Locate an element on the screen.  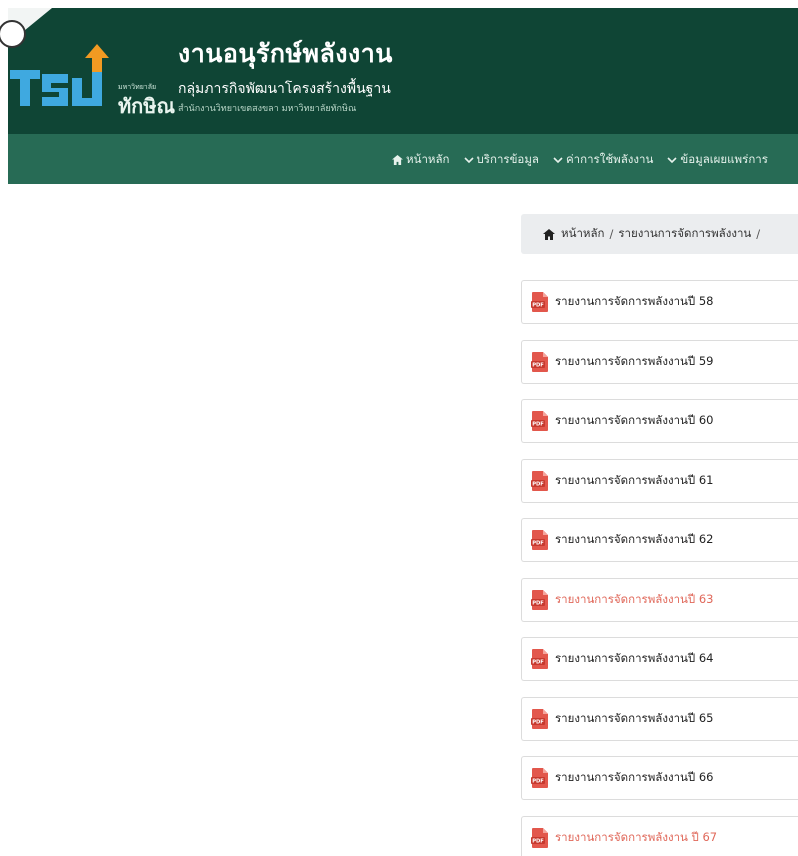
list-item: PDF รายงานการจัดการพลังงานปี 66 is located at coordinates (659, 778).